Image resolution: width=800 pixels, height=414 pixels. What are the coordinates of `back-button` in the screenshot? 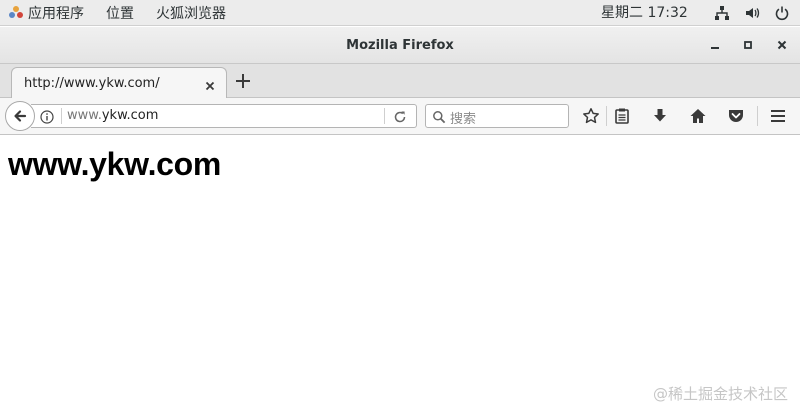 It's located at (20, 116).